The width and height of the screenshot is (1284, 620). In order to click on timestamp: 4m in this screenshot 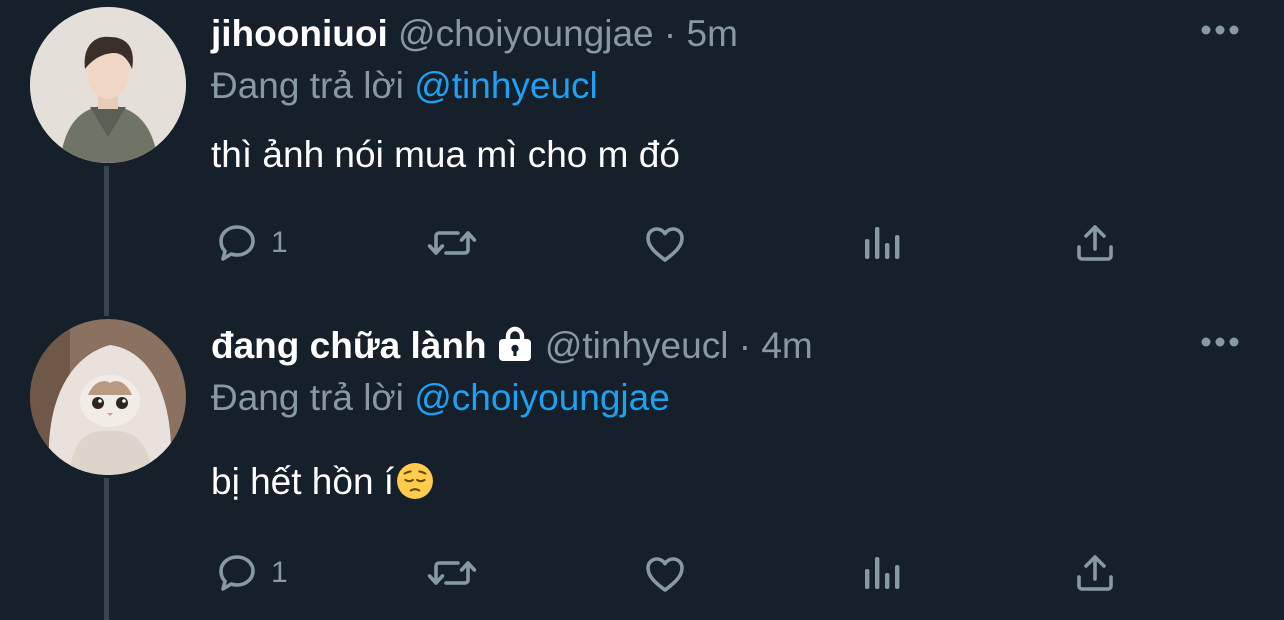, I will do `click(786, 345)`.